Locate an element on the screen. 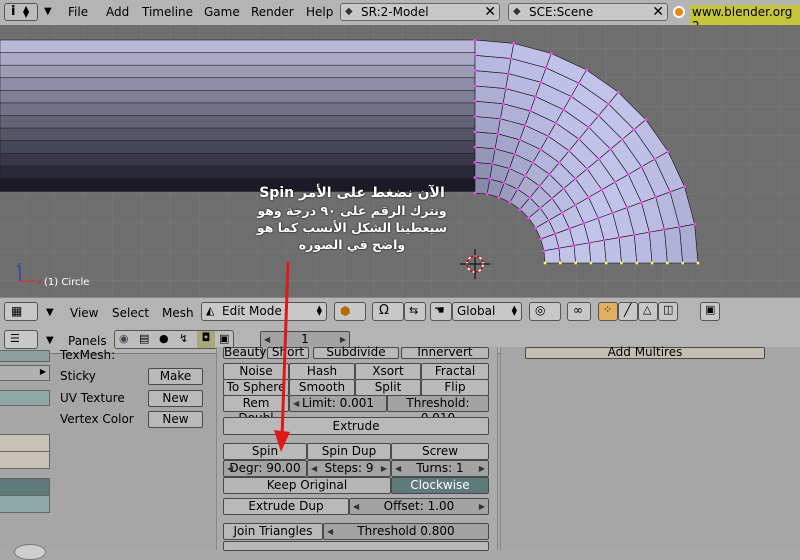 The height and width of the screenshot is (560, 800). mesh-field is located at coordinates (25, 356).